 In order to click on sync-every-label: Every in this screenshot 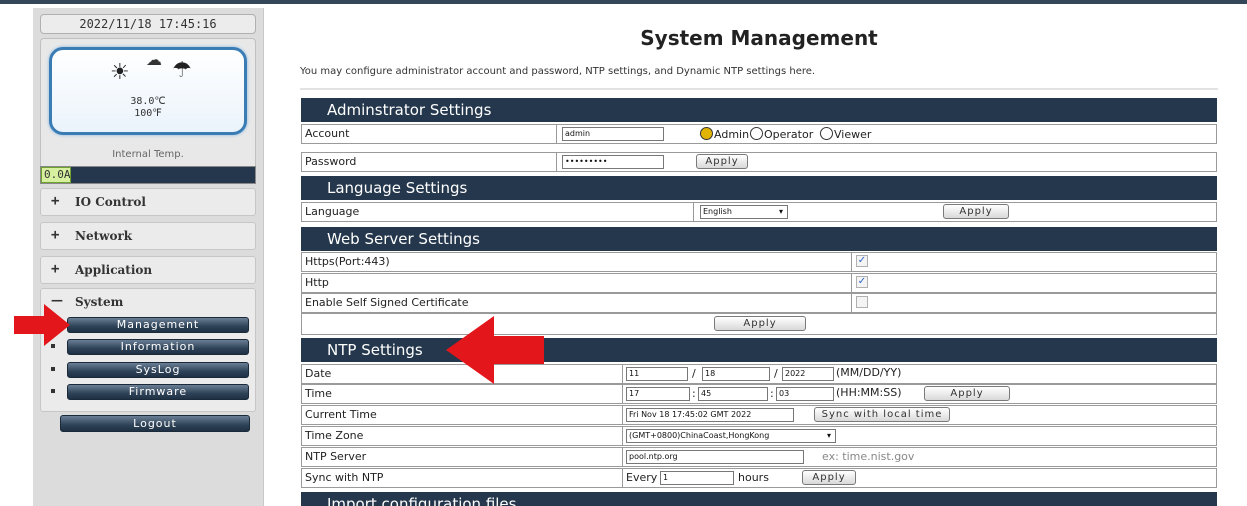, I will do `click(642, 477)`.